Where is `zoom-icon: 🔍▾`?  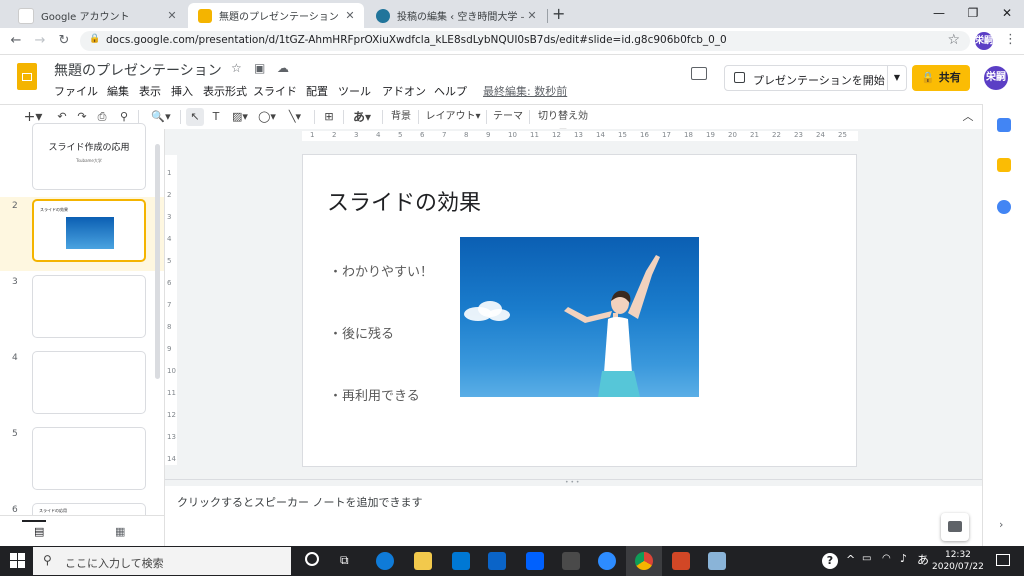
zoom-icon: 🔍▾ is located at coordinates (161, 117).